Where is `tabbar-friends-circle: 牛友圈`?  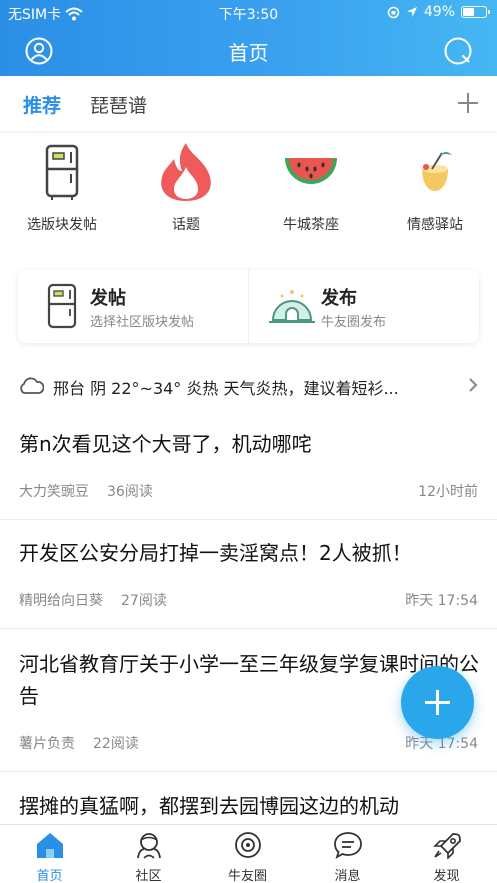
tabbar-friends-circle: 牛友圈 is located at coordinates (247, 857).